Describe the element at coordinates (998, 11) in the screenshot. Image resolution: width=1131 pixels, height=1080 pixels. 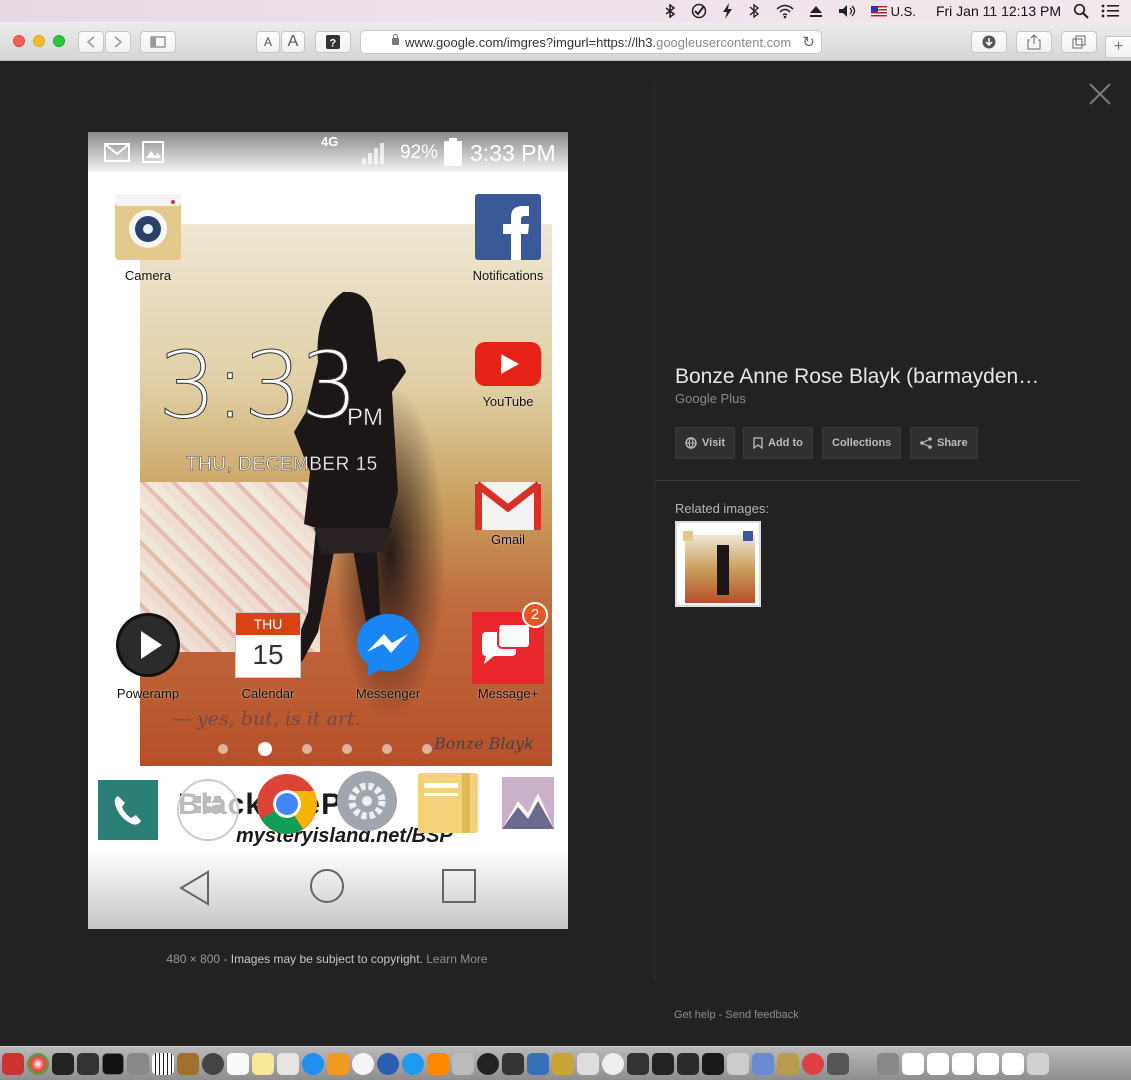
I see `menubar-clock: Fri Jan 11 12:13 PM` at that location.